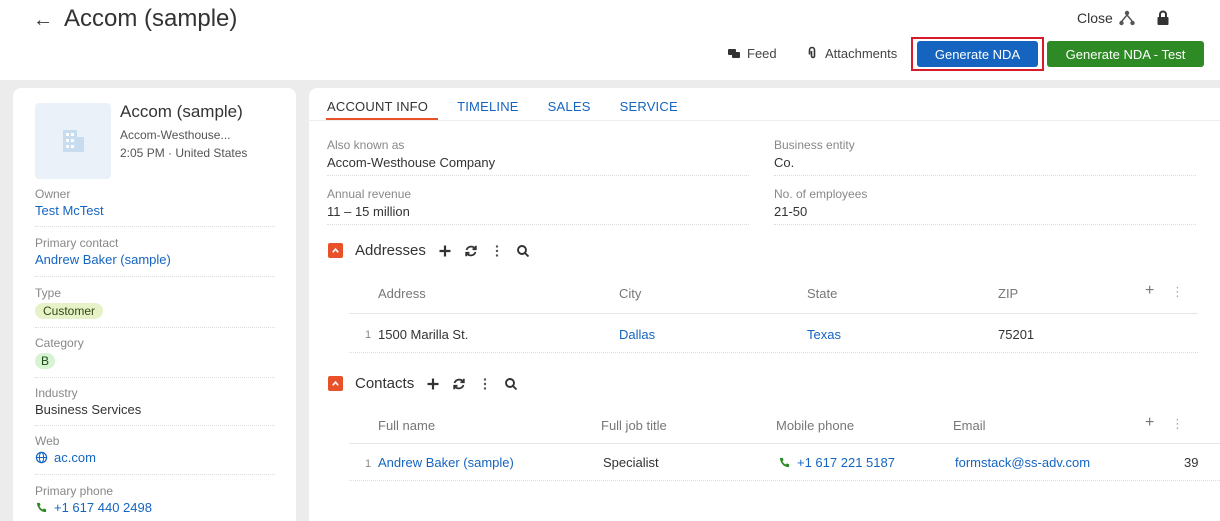  Describe the element at coordinates (1163, 18) in the screenshot. I see `lock-icon` at that location.